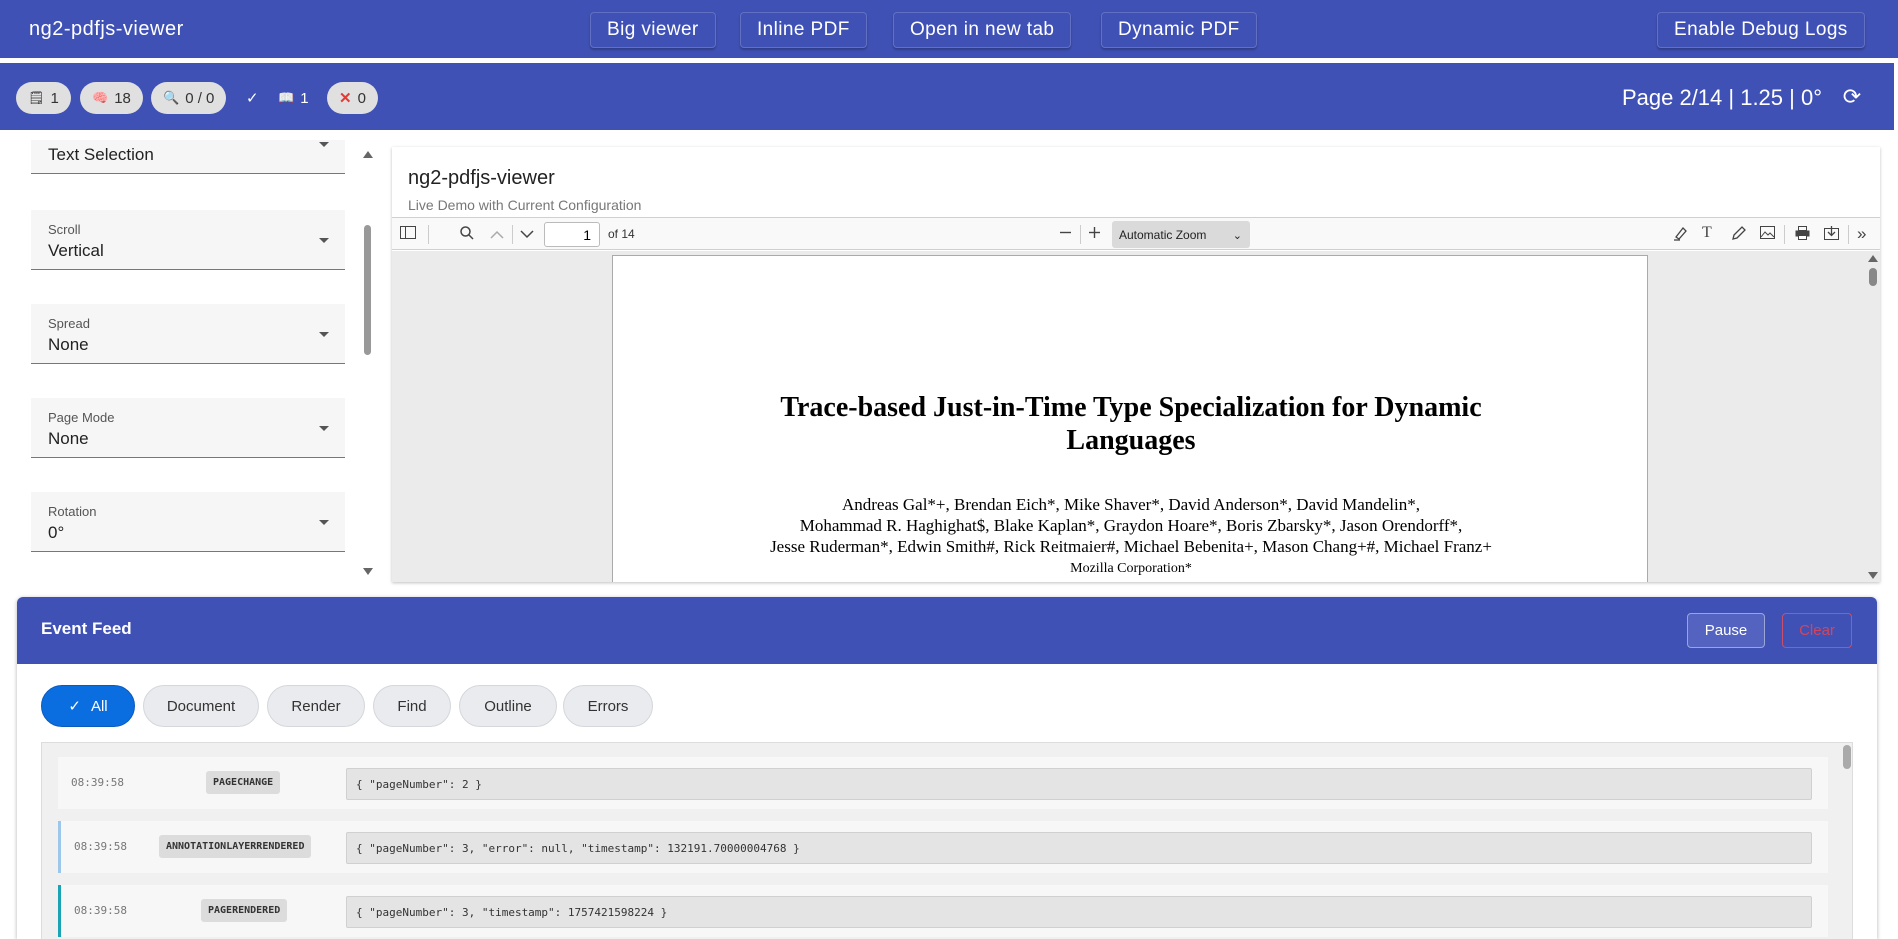 The image size is (1898, 939). Describe the element at coordinates (72, 511) in the screenshot. I see `rotation-label: Rotation` at that location.